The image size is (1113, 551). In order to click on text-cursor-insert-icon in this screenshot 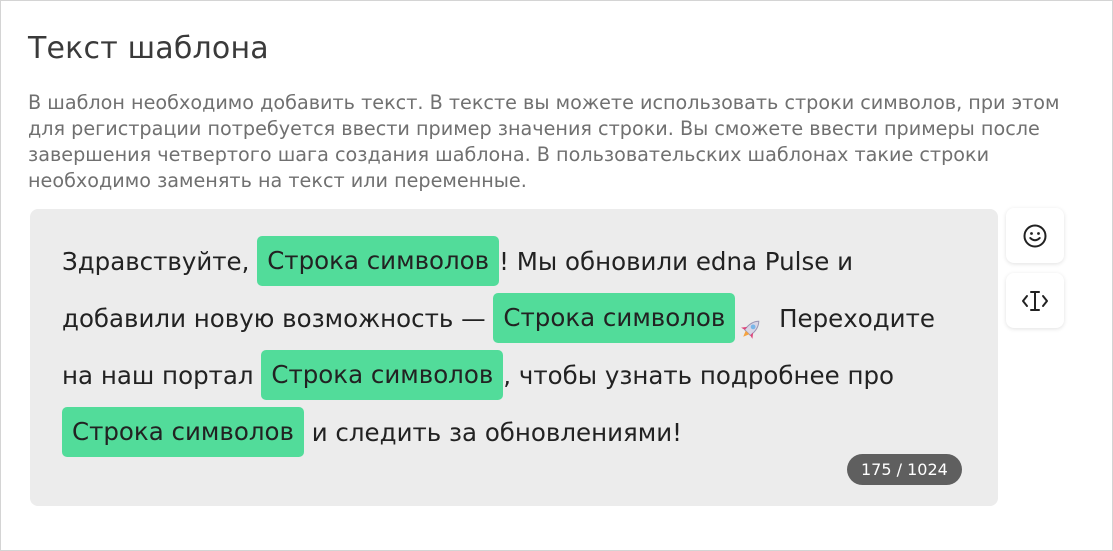, I will do `click(1035, 301)`.